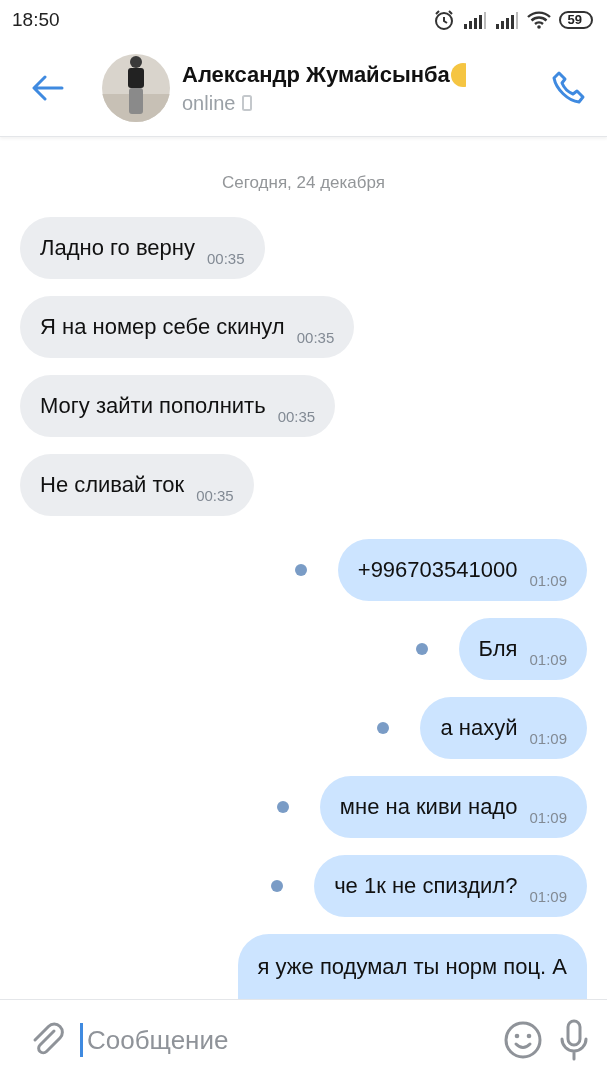 The image size is (607, 1080). What do you see at coordinates (247, 103) in the screenshot?
I see `phone-device-icon` at bounding box center [247, 103].